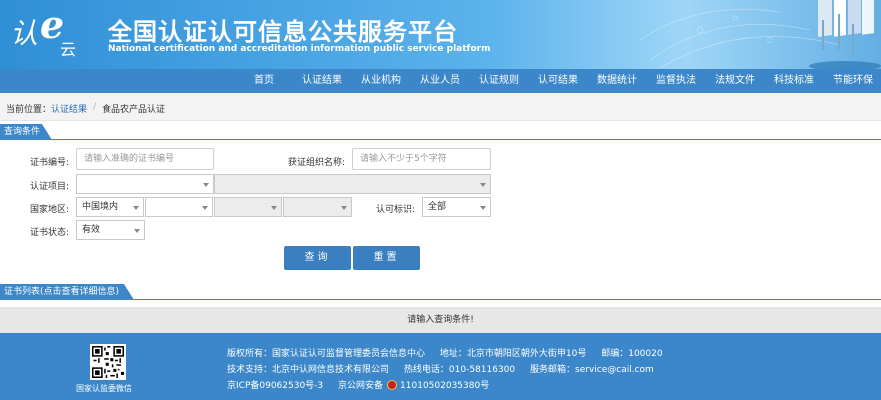  Describe the element at coordinates (69, 108) in the screenshot. I see `breadcrumb-link-cert-results: 认证结果` at that location.